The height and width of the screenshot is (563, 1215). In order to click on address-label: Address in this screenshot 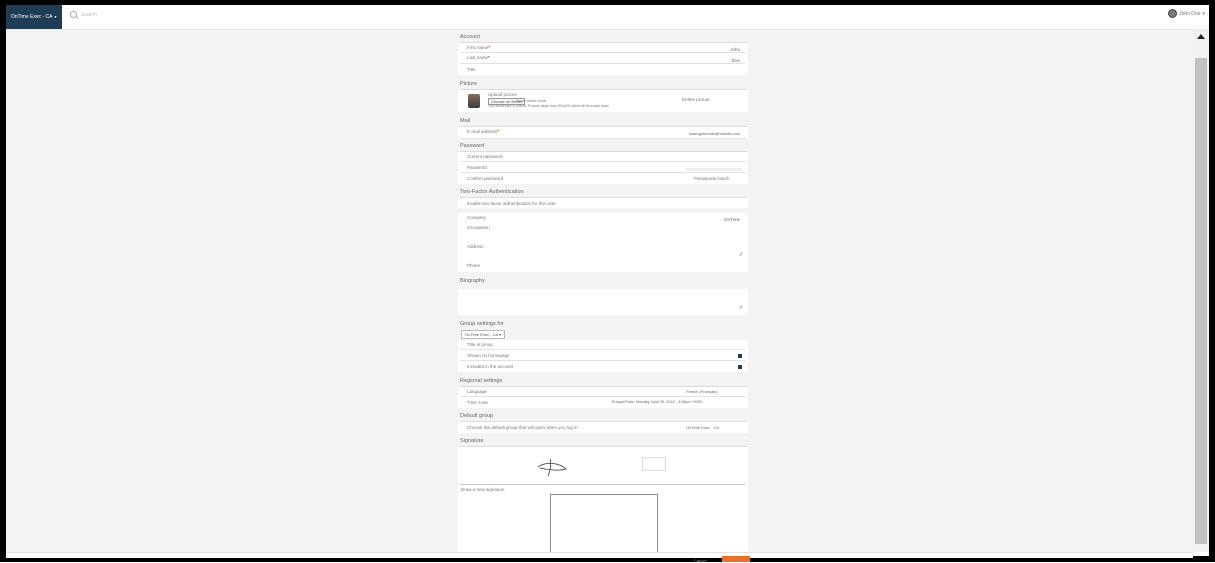, I will do `click(475, 246)`.